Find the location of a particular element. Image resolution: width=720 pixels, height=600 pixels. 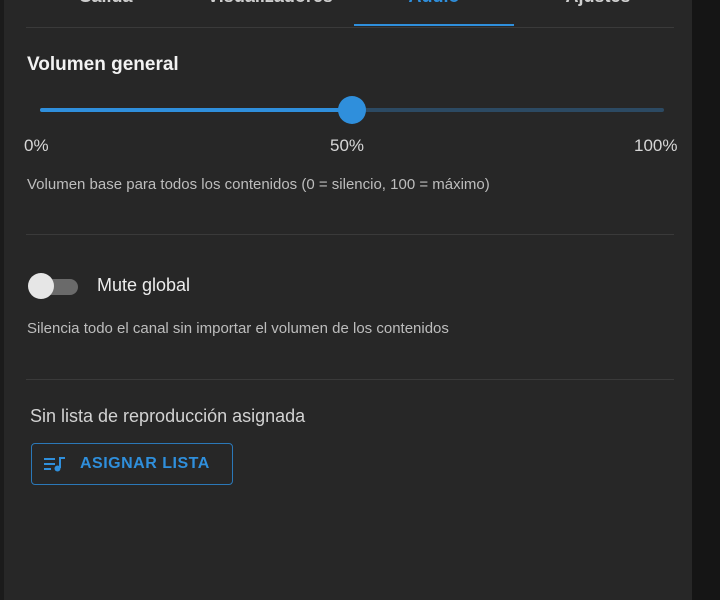

tab-salida: Salida is located at coordinates (106, 13).